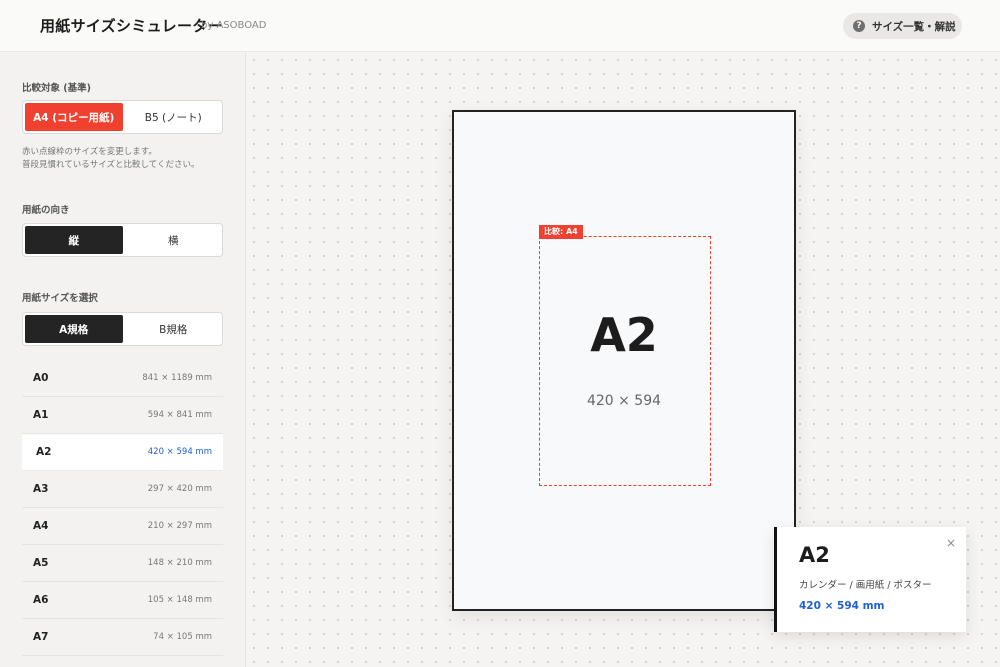  Describe the element at coordinates (122, 600) in the screenshot. I see `size-row-a6: A6 105 × 148 mm` at that location.